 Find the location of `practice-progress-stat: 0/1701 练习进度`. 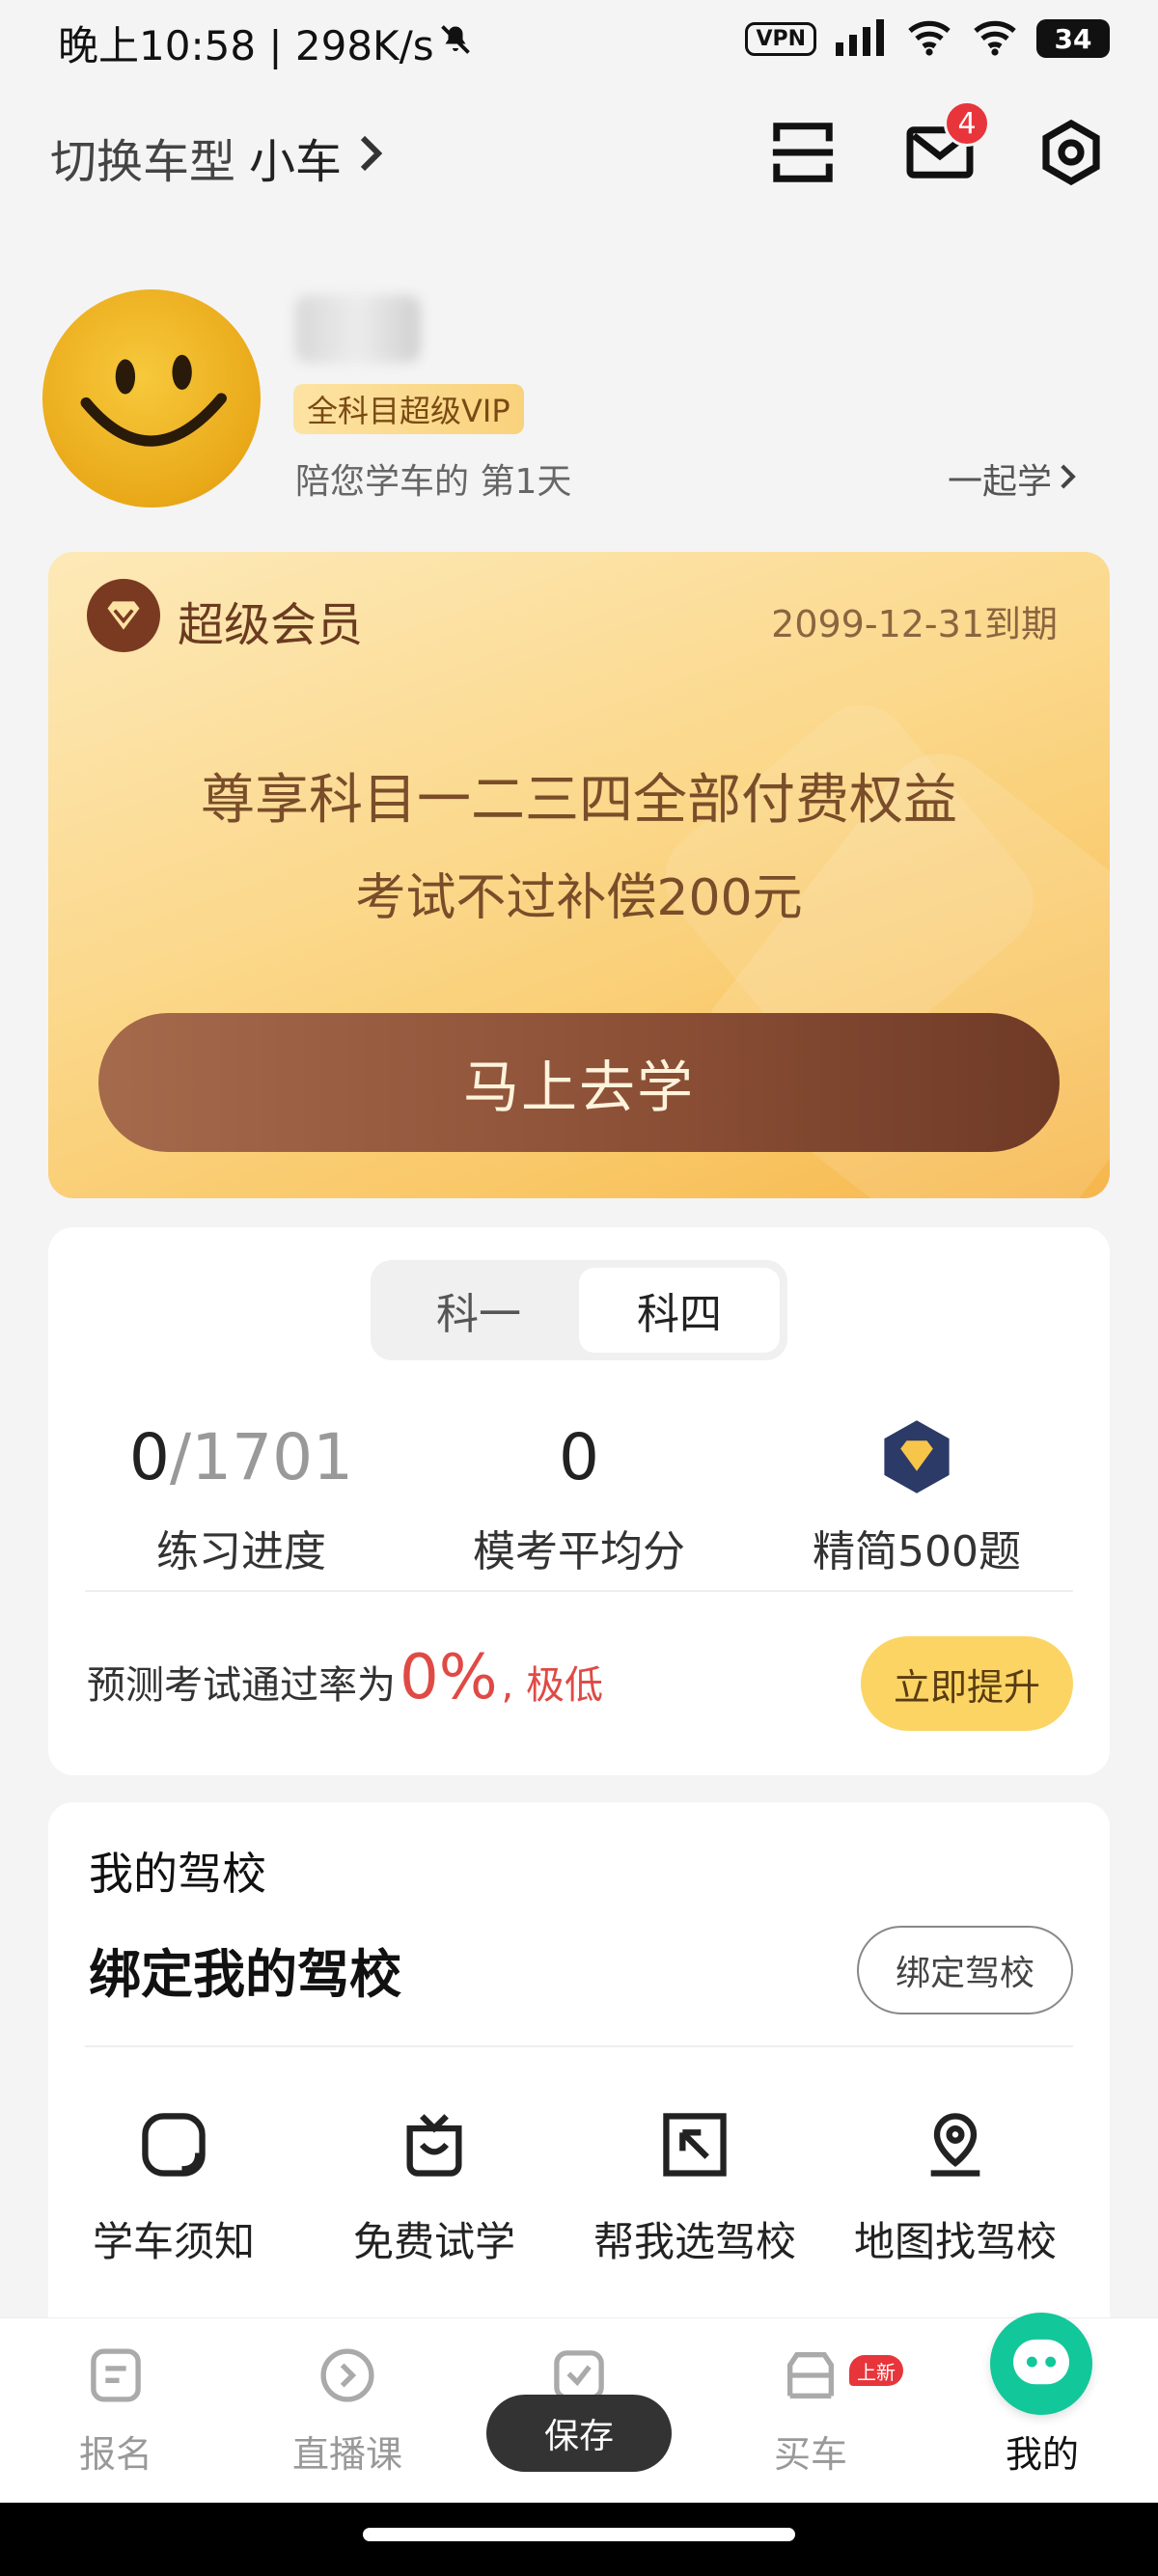

practice-progress-stat: 0/1701 练习进度 is located at coordinates (241, 1495).